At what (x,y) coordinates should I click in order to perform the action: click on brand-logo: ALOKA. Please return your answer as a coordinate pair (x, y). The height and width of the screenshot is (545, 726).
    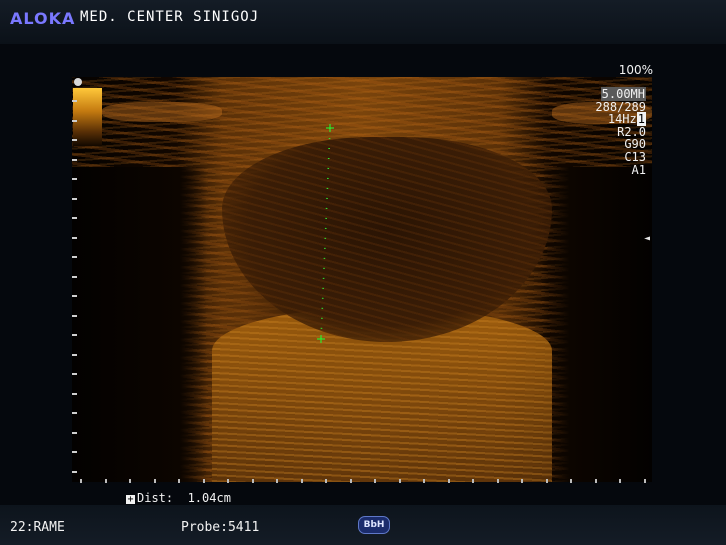
    Looking at the image, I should click on (43, 18).